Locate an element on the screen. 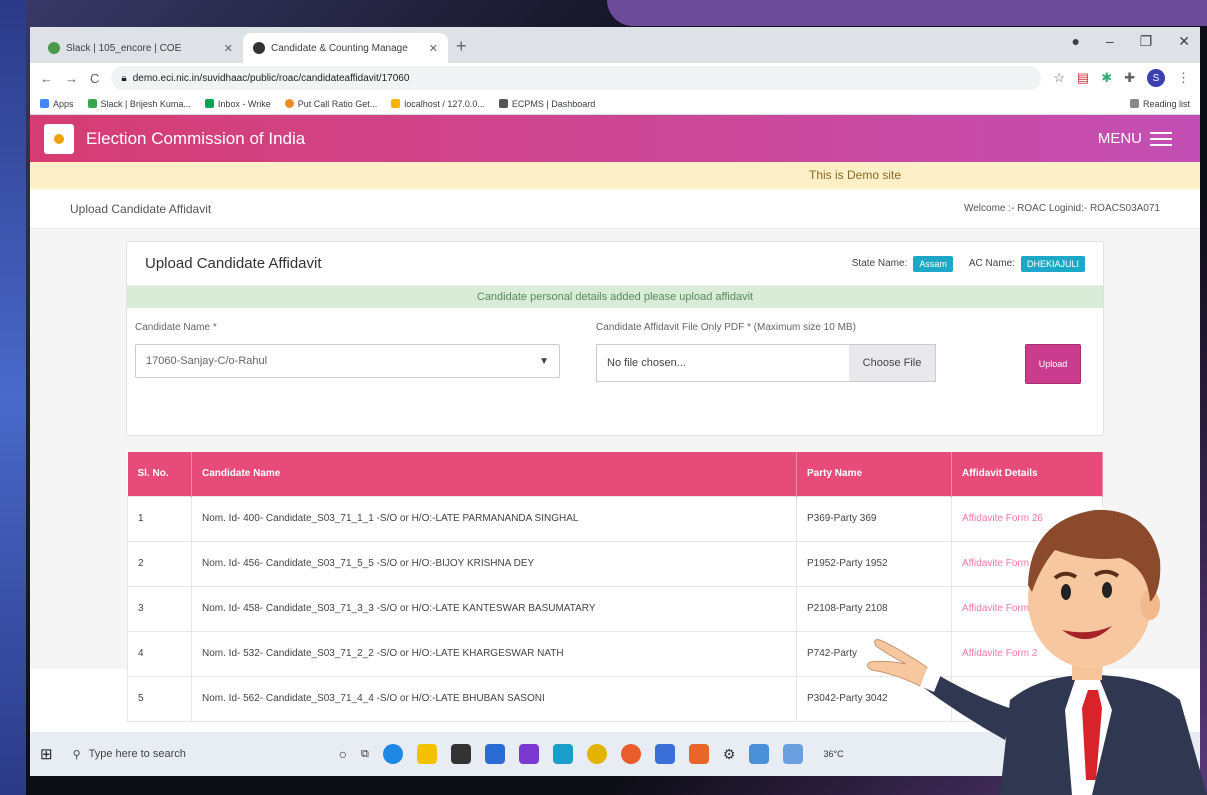 The image size is (1207, 795). kebab-menu-icon: ⋮ is located at coordinates (1183, 78).